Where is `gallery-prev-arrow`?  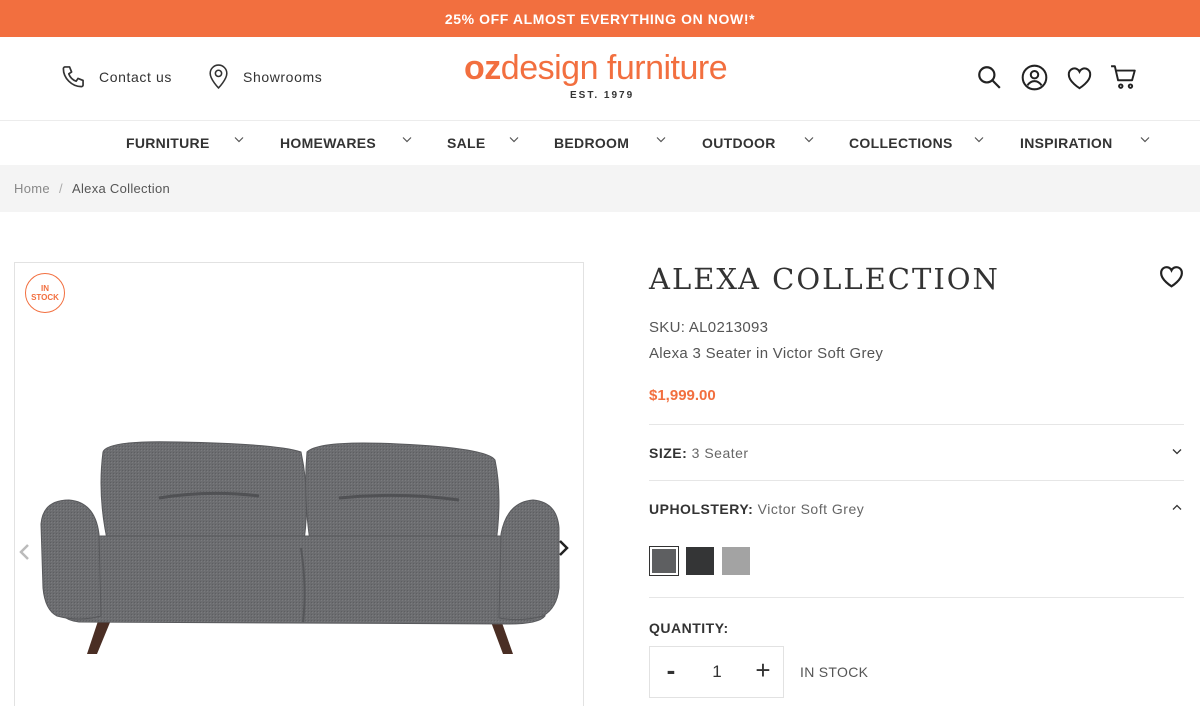
gallery-prev-arrow is located at coordinates (24, 554).